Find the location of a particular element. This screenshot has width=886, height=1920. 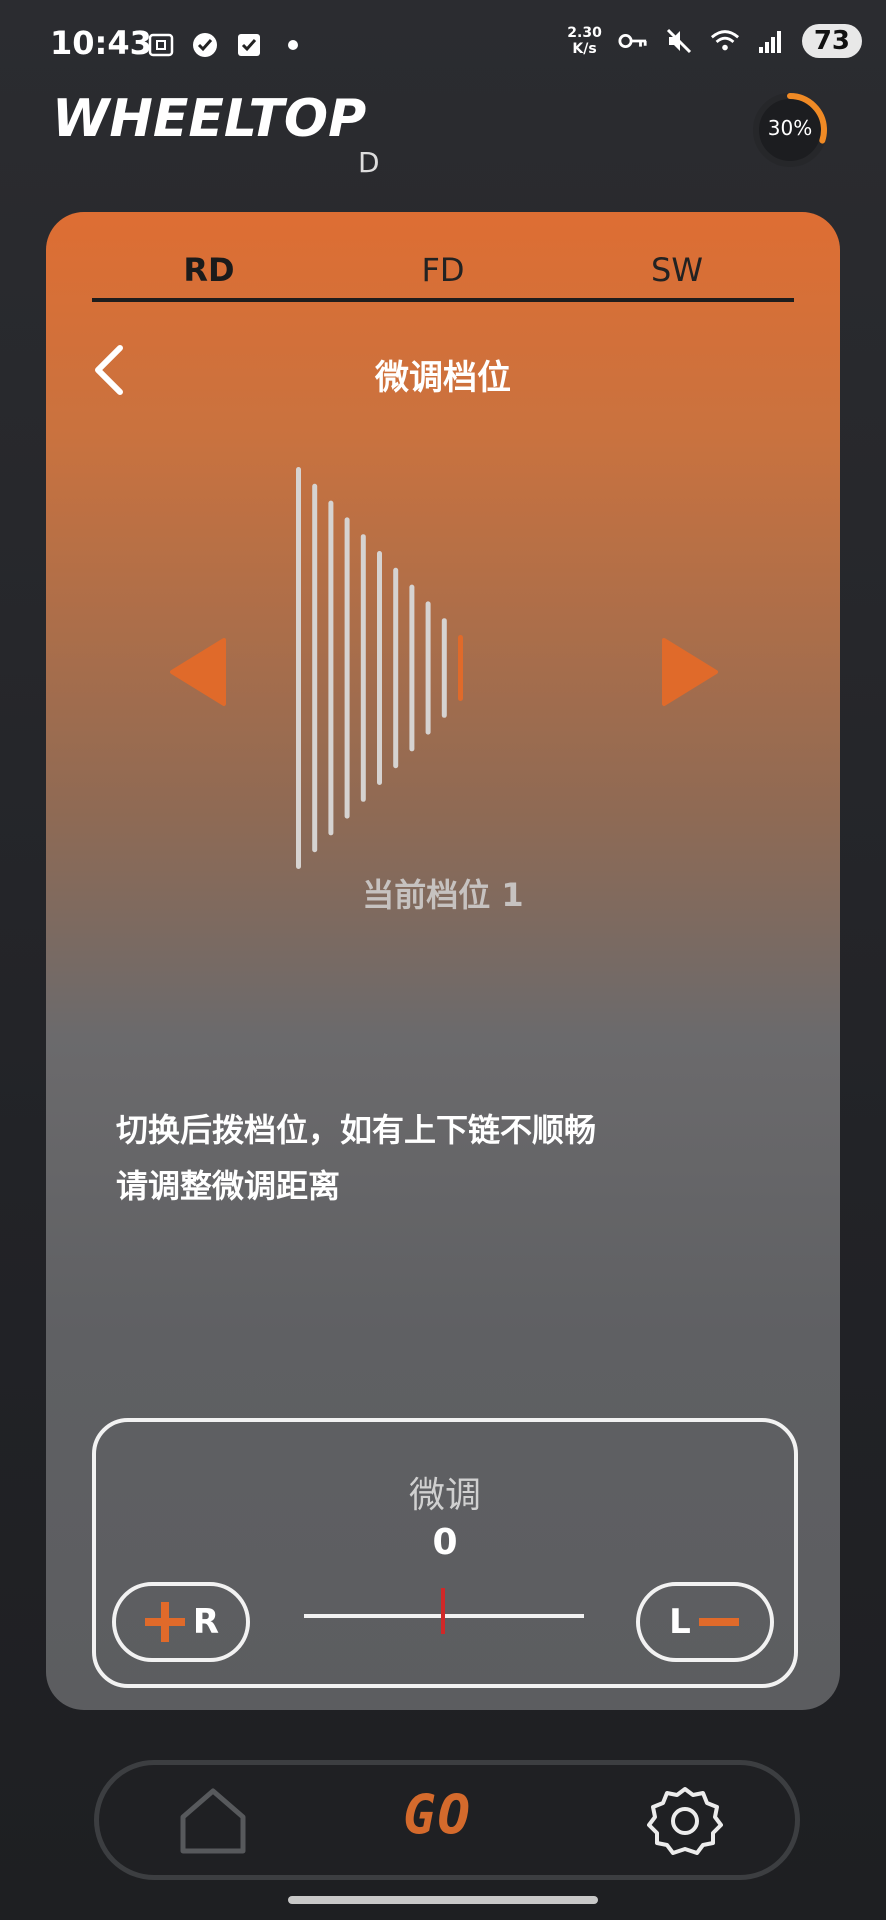

wheeltop-logo: WHEELTOP is located at coordinates (222, 118).